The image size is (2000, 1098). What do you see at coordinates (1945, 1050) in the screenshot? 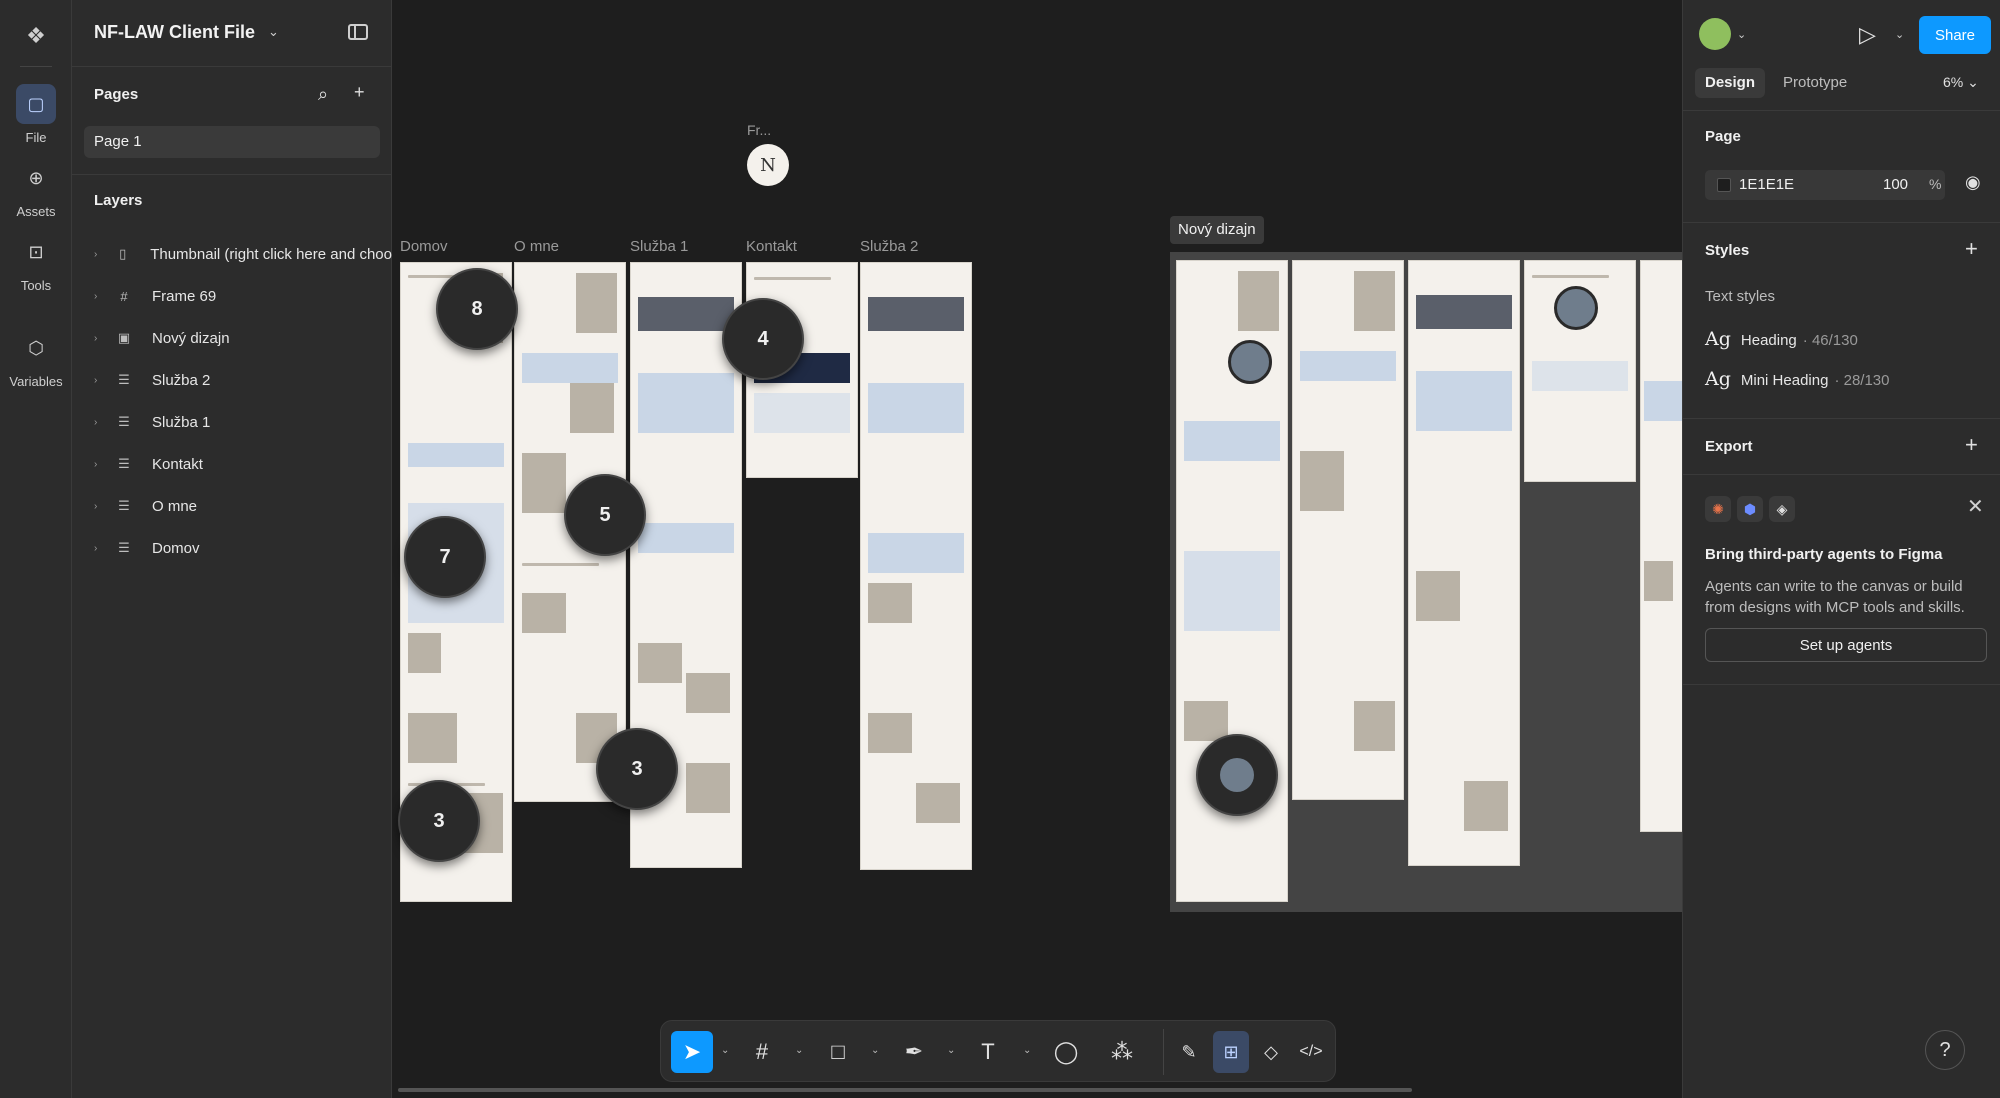
I see `help-button: ?` at bounding box center [1945, 1050].